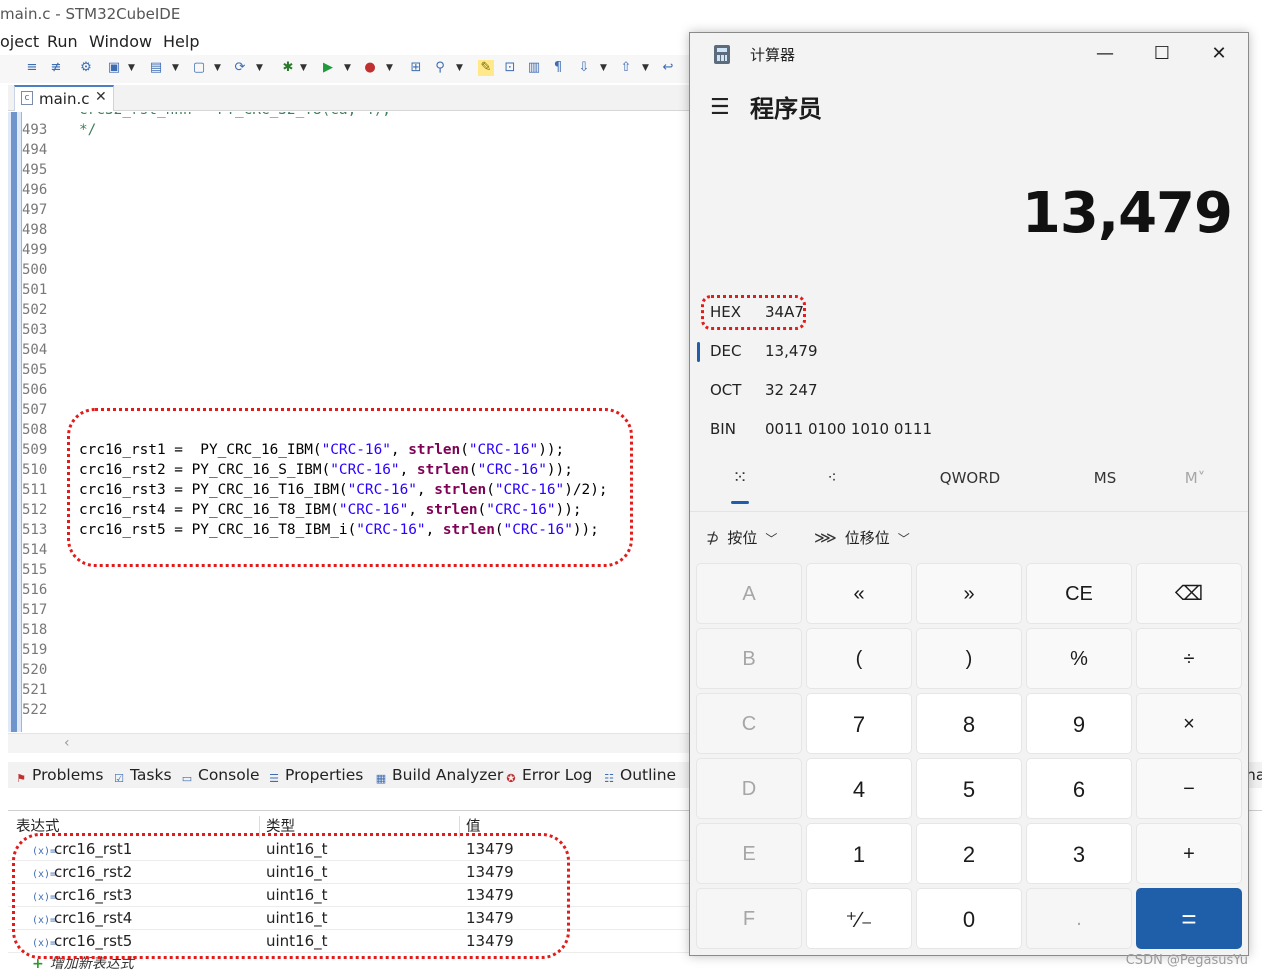 This screenshot has height=976, width=1262. I want to click on tab-console: ▭ Console, so click(220, 776).